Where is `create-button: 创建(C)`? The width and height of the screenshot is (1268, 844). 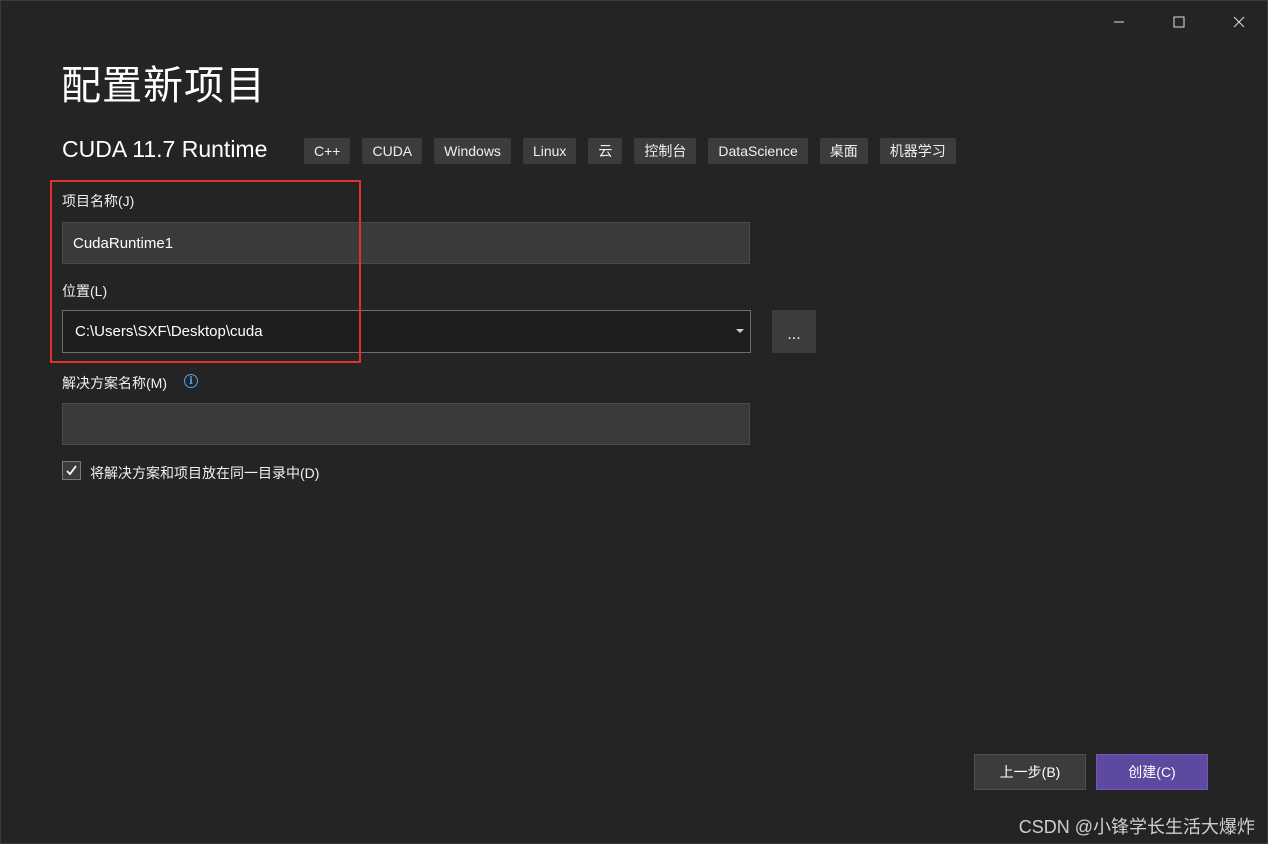 create-button: 创建(C) is located at coordinates (1152, 772).